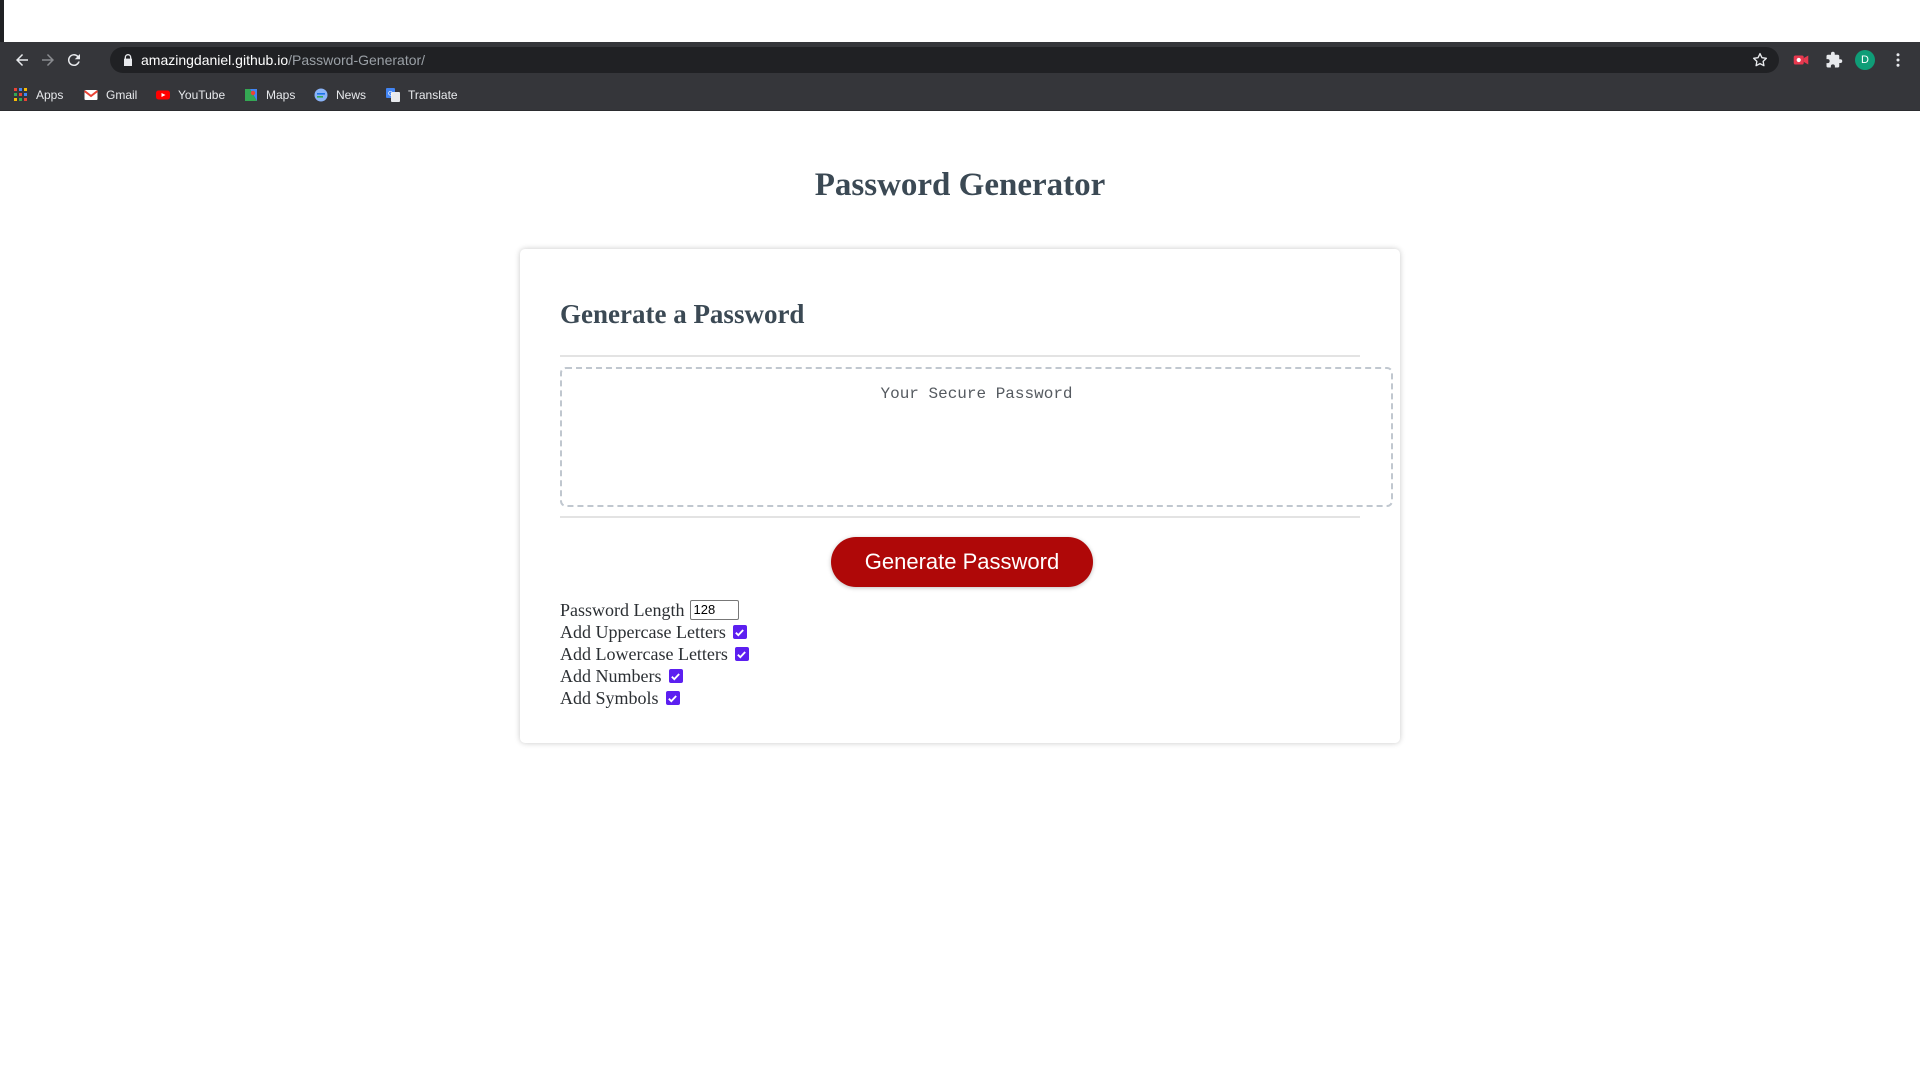 This screenshot has height=1080, width=1920. Describe the element at coordinates (960, 356) in the screenshot. I see `card-divider-top` at that location.